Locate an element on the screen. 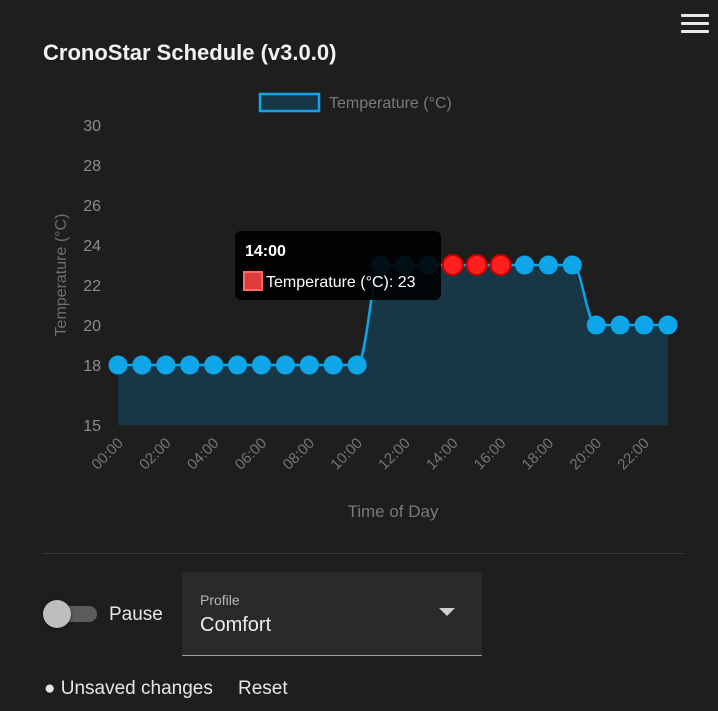  y-tick-label: 28 is located at coordinates (92, 166).